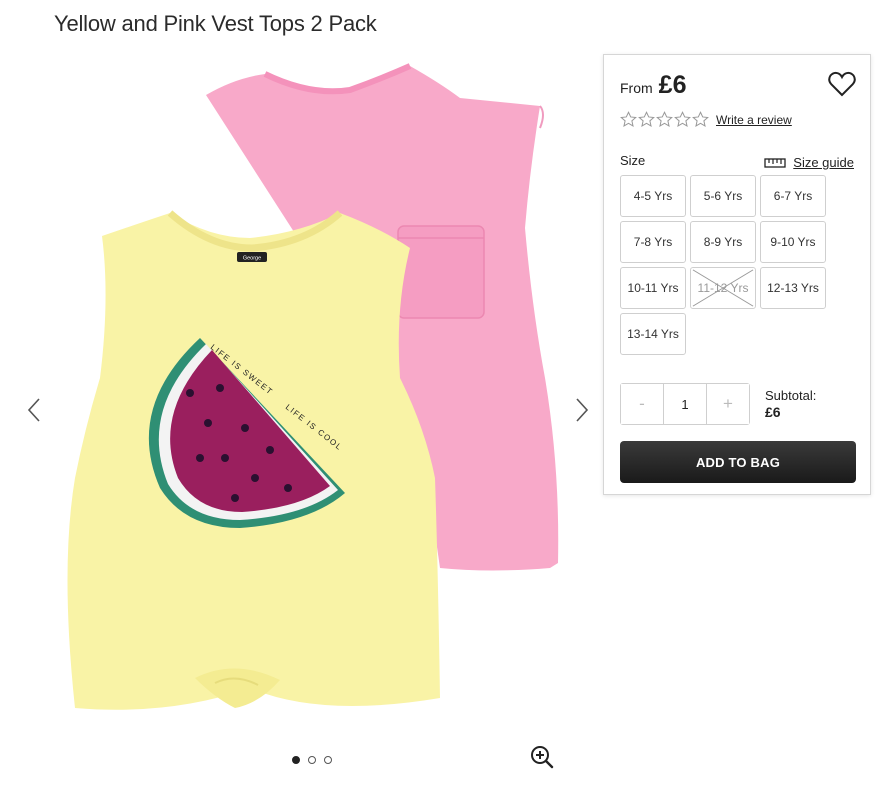  I want to click on chevron-right-icon, so click(582, 410).